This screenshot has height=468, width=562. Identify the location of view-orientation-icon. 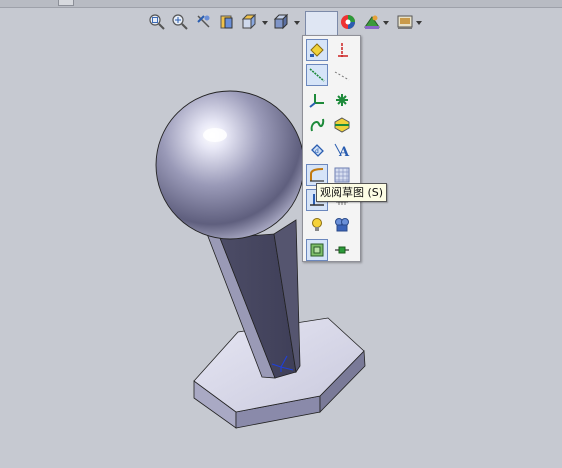
(249, 21).